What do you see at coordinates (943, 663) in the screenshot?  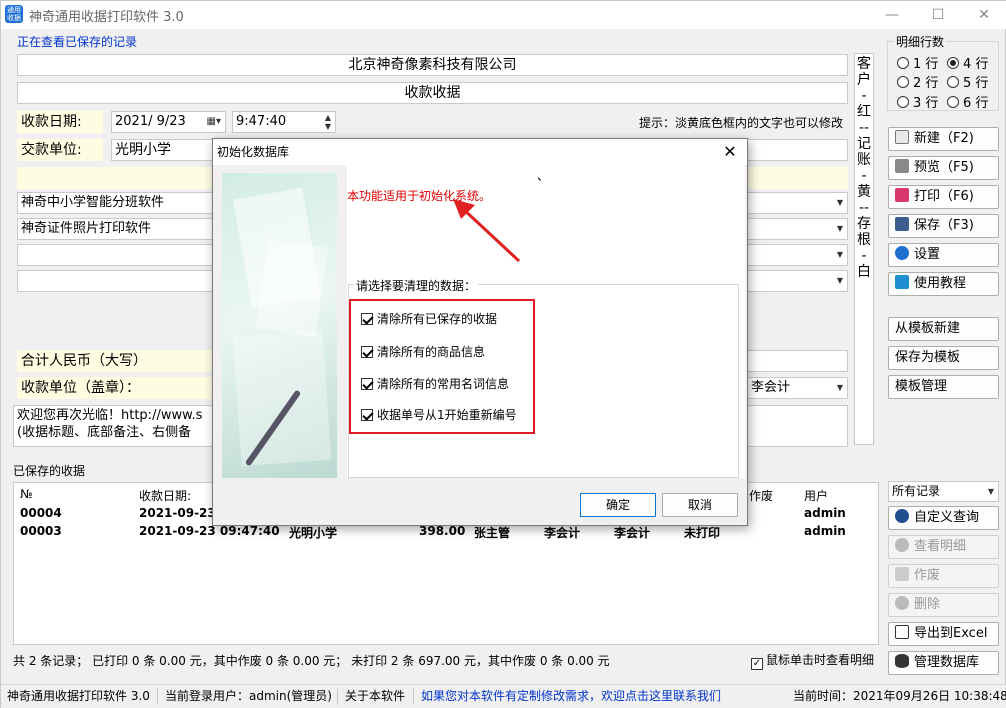 I see `manage-db-button: 管理数据库` at bounding box center [943, 663].